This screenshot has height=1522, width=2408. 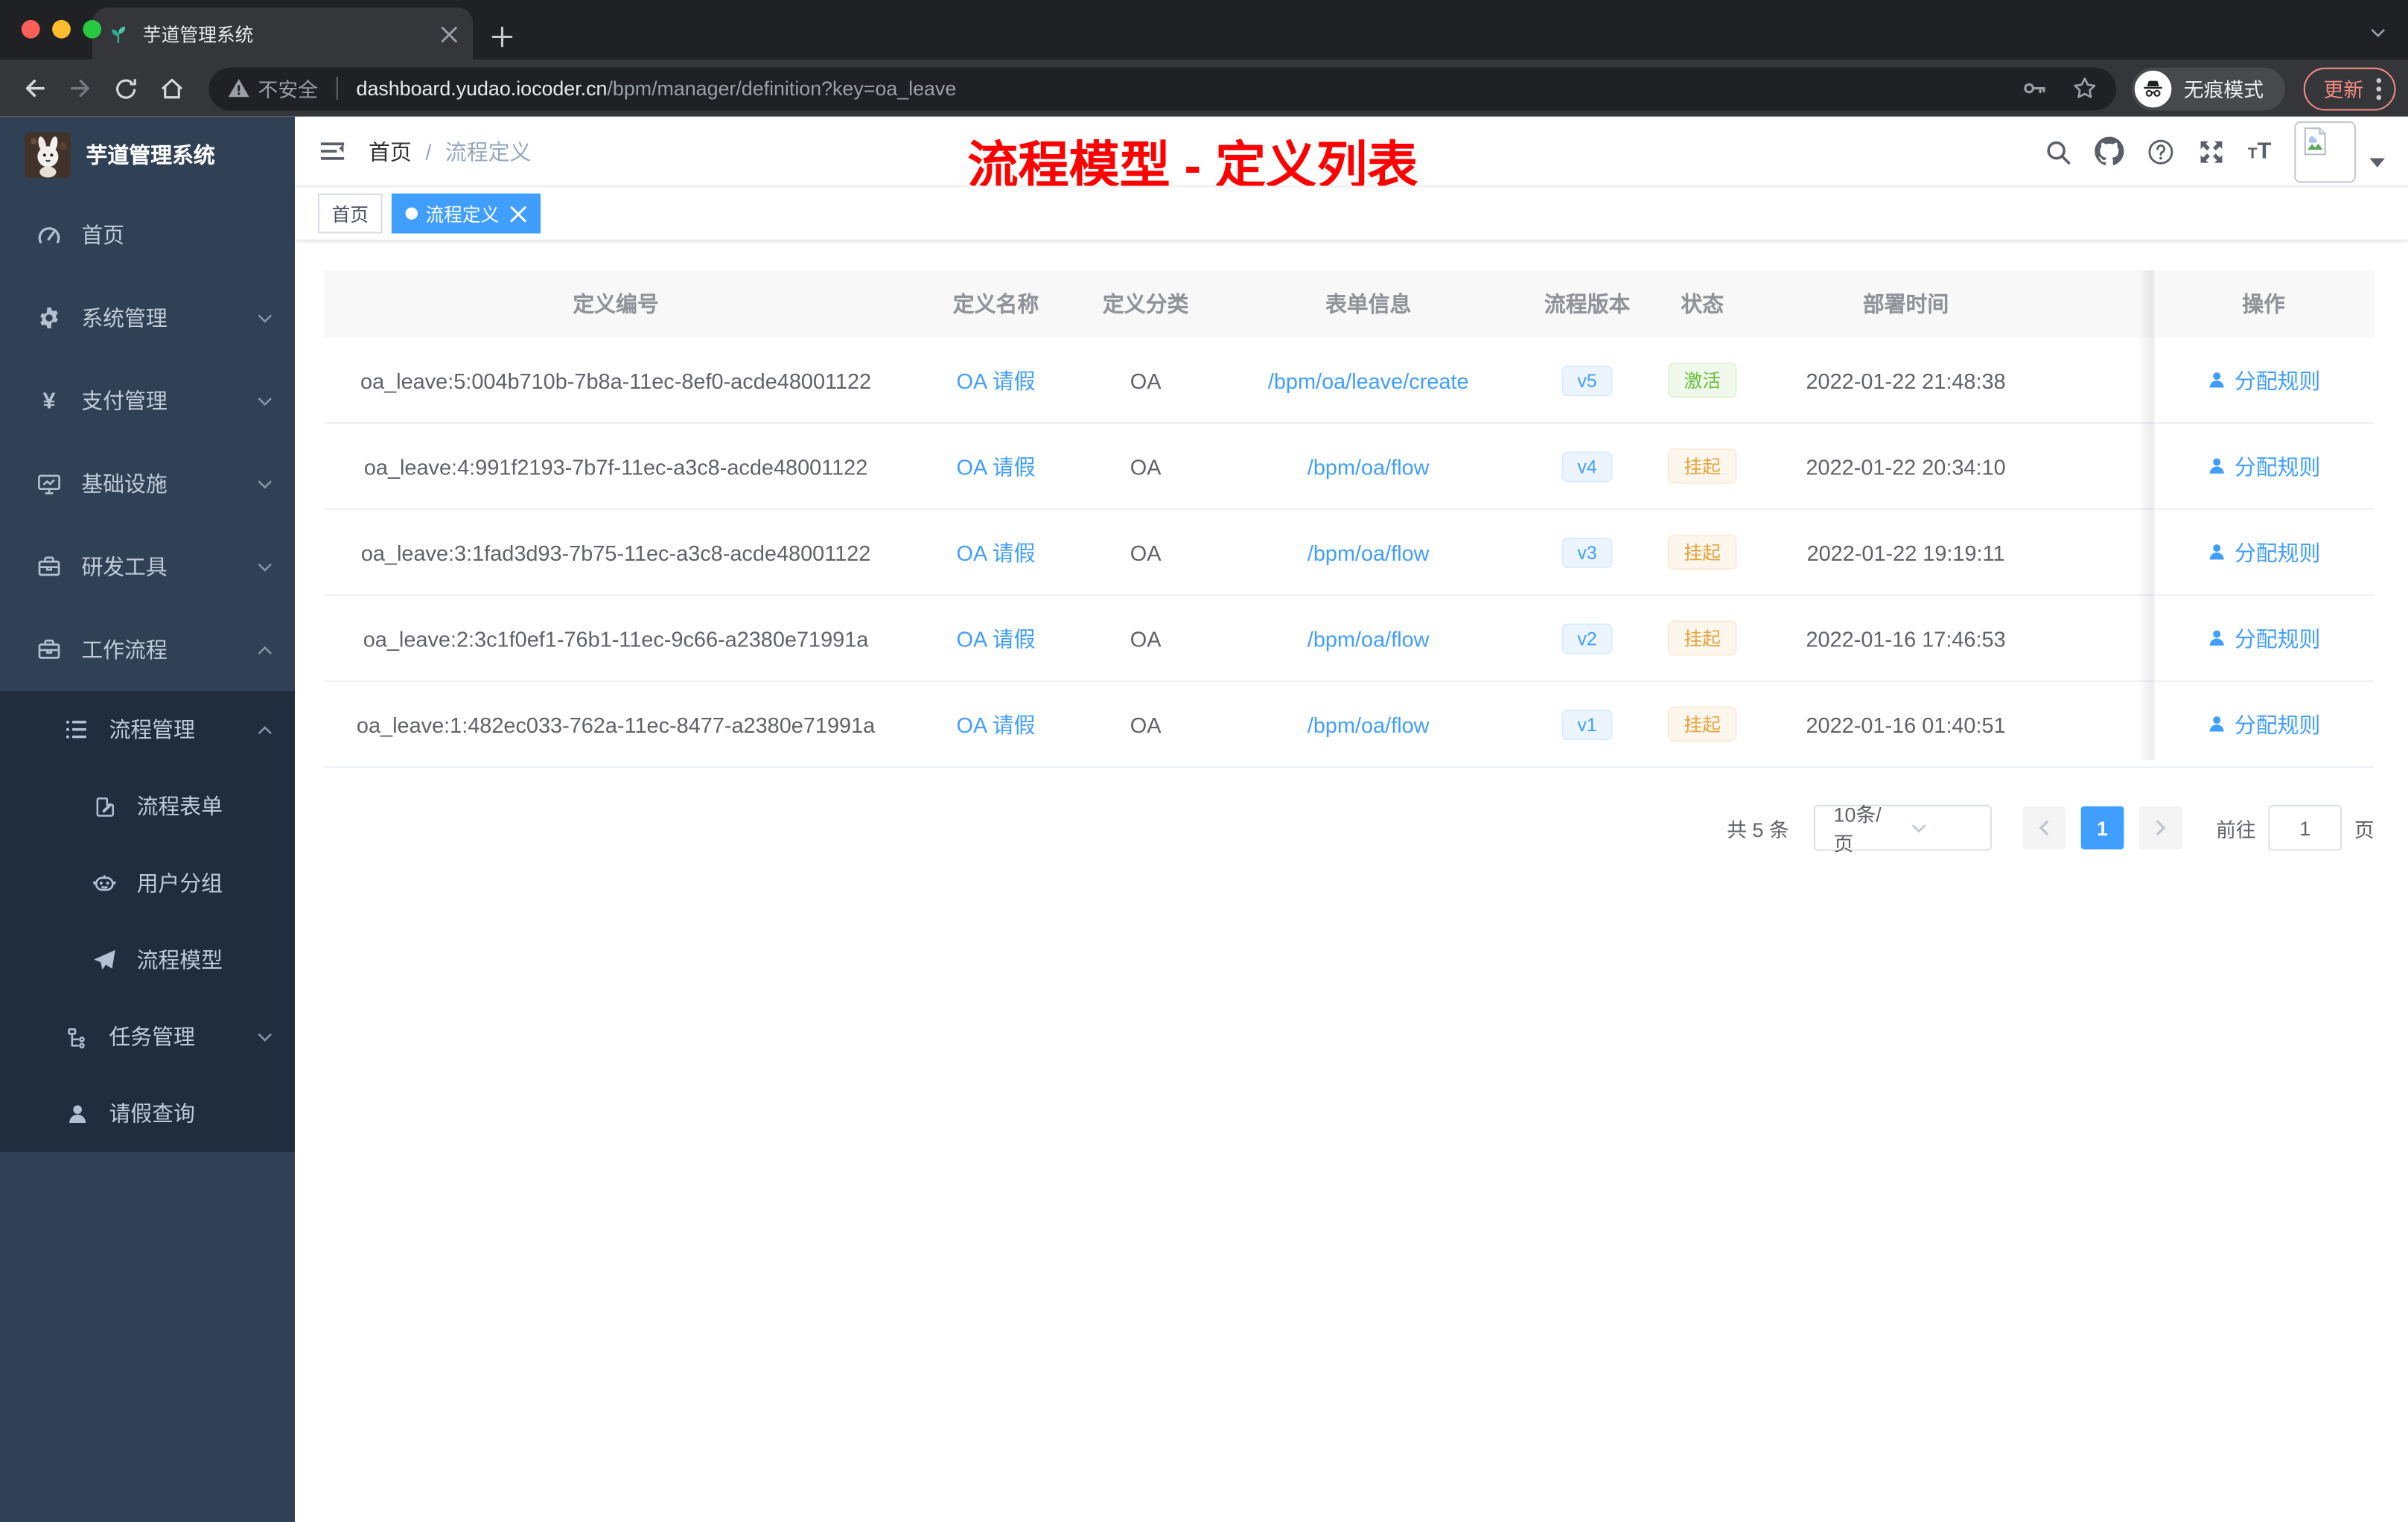 What do you see at coordinates (1368, 380) in the screenshot?
I see `form-link: /bpm/oa/leave/create` at bounding box center [1368, 380].